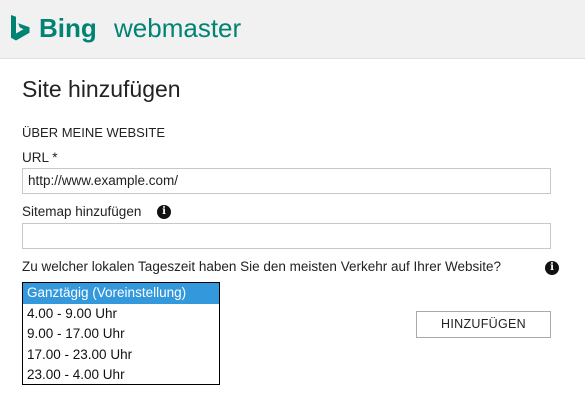  Describe the element at coordinates (164, 212) in the screenshot. I see `sitemap-info-icon: i` at that location.